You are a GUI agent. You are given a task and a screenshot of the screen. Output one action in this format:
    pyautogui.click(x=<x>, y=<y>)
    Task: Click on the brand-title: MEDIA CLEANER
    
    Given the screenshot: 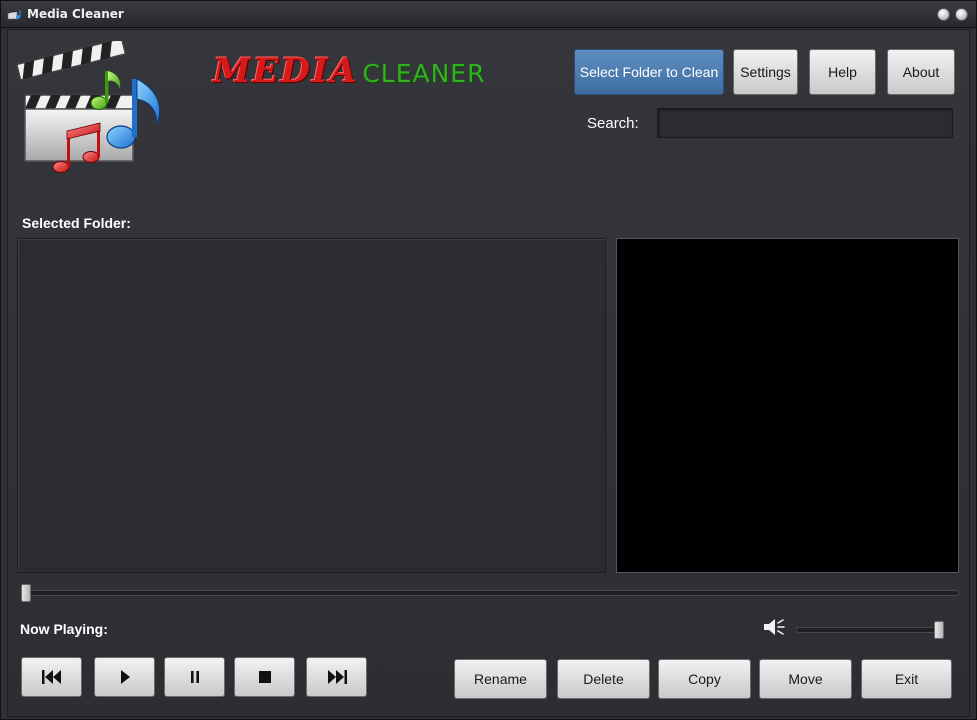 What is the action you would take?
    pyautogui.click(x=349, y=71)
    